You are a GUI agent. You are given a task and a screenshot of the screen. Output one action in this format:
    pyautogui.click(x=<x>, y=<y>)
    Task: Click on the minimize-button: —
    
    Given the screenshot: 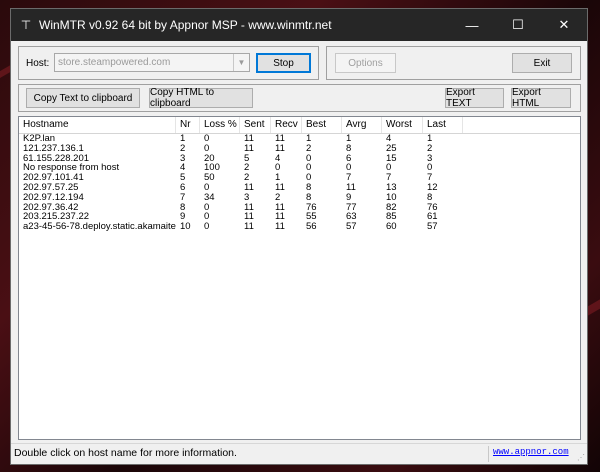 What is the action you would take?
    pyautogui.click(x=472, y=25)
    